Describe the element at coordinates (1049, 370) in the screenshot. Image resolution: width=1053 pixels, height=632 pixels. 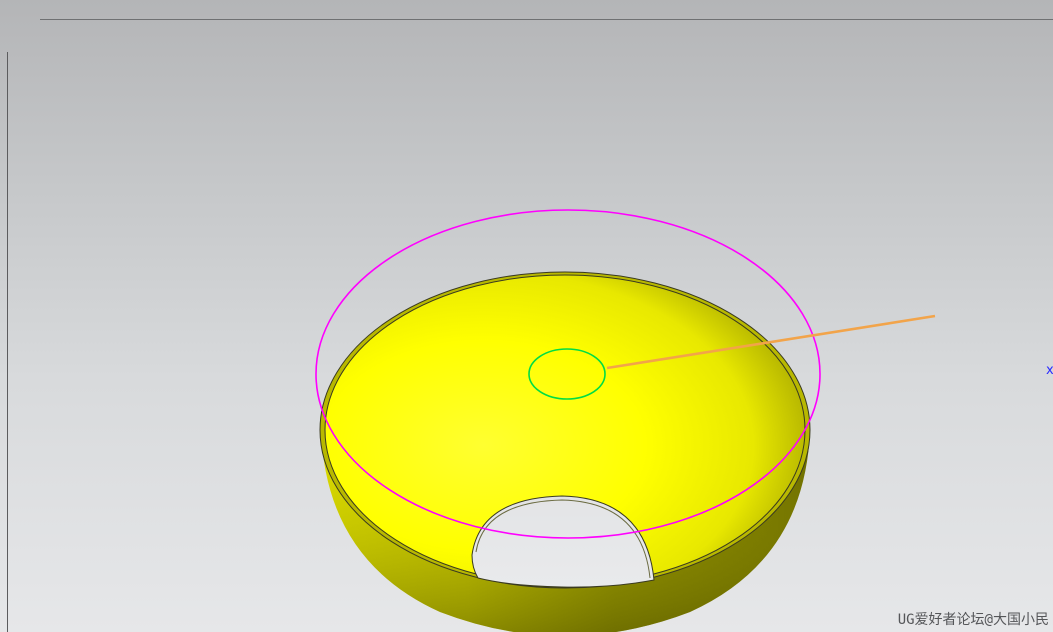
I see `axis-x-marker: x` at that location.